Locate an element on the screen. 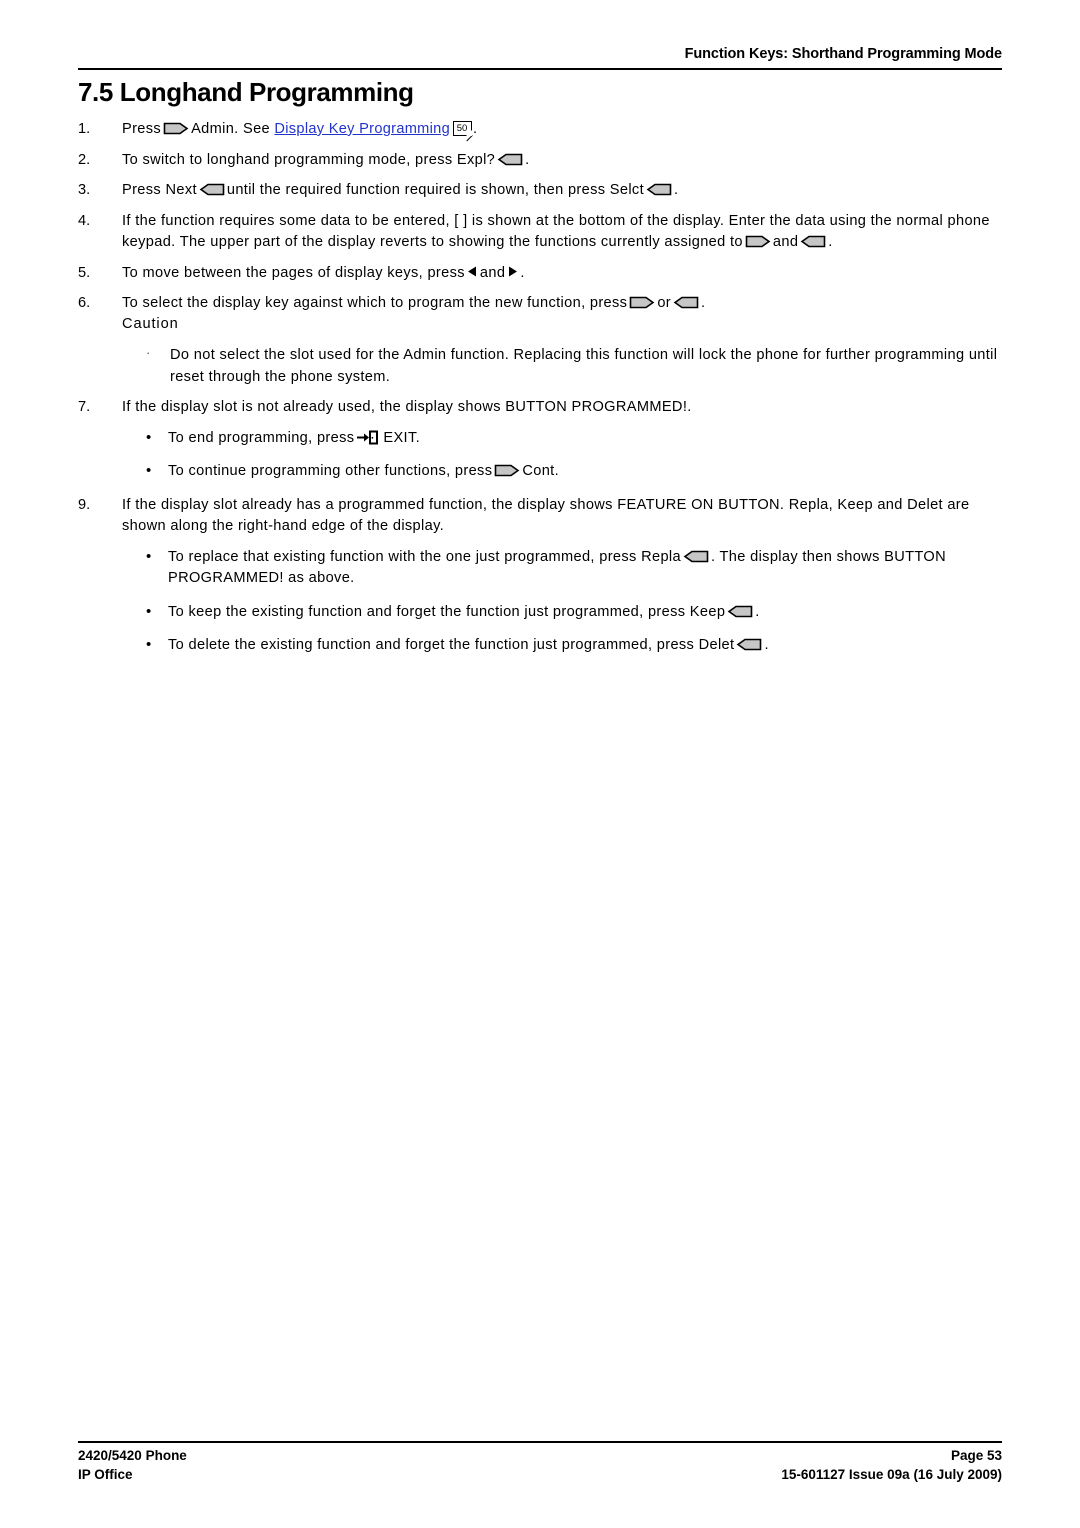  footer-product-name: 2420/5420 Phone is located at coordinates (132, 1455).